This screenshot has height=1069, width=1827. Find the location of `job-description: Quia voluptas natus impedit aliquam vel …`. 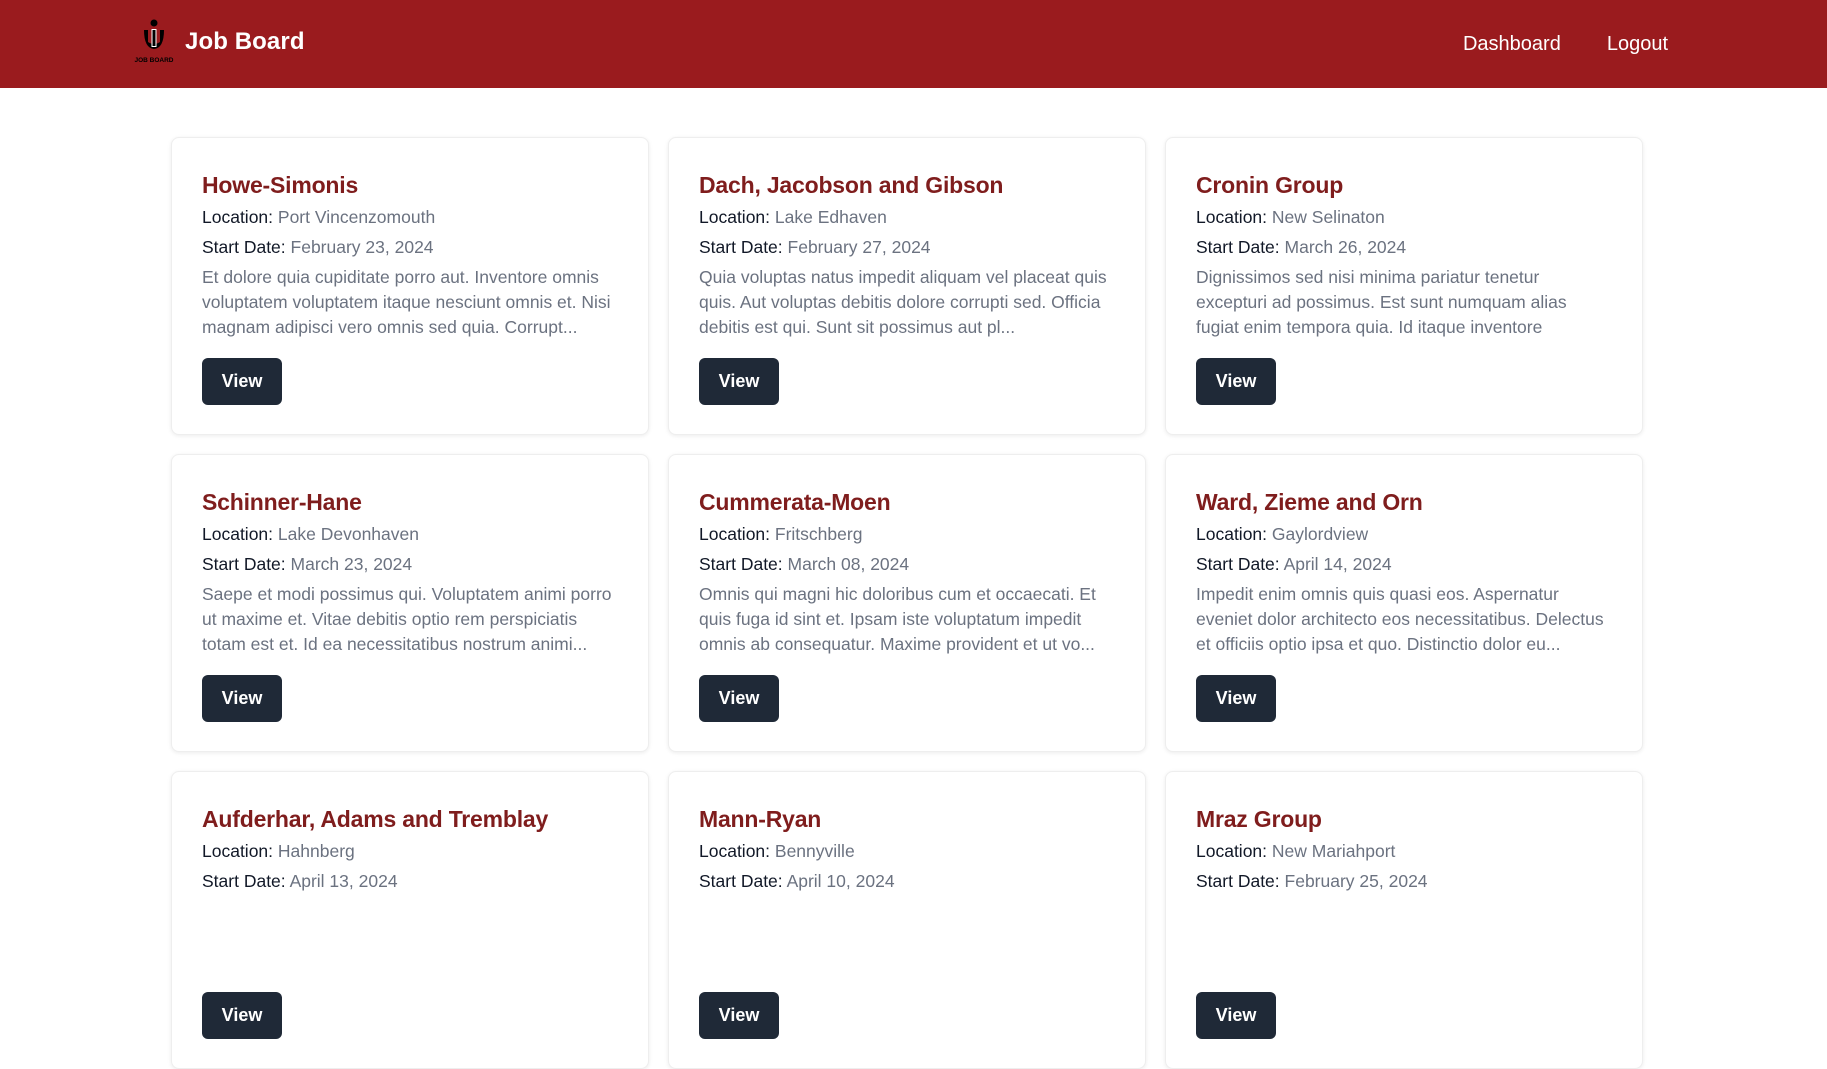

job-description: Quia voluptas natus impedit aliquam vel … is located at coordinates (903, 302).